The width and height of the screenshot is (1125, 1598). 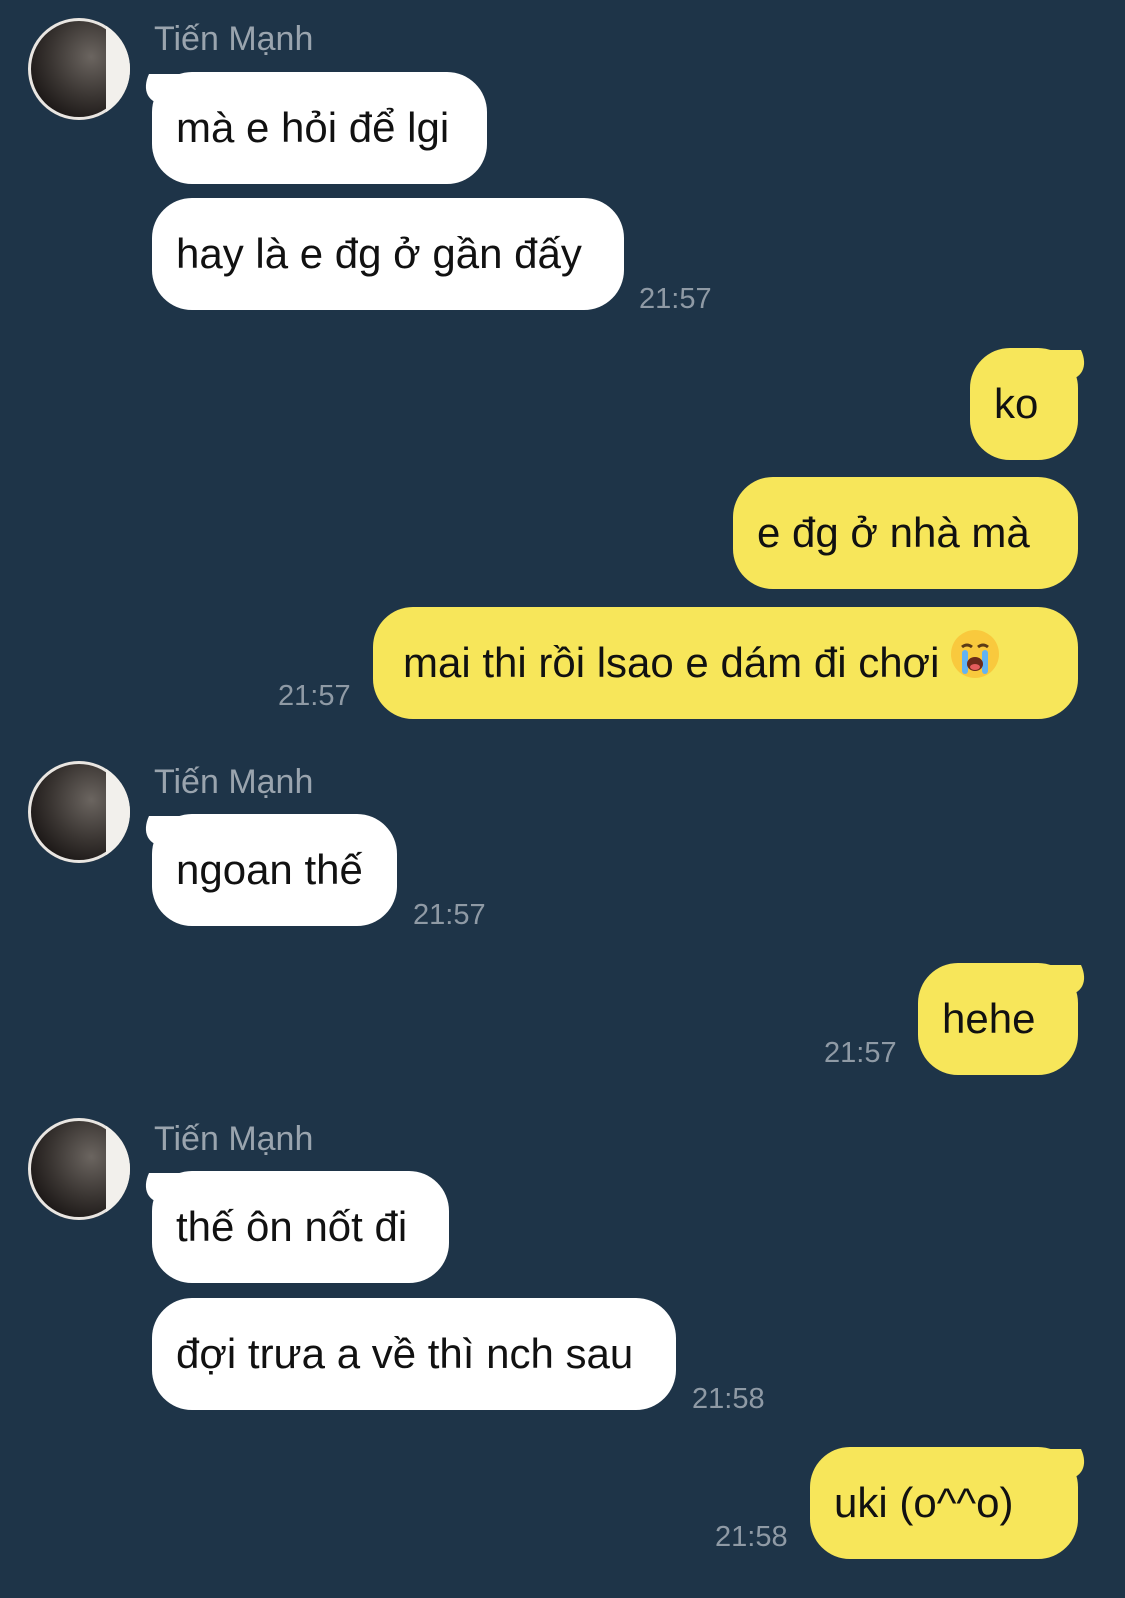 I want to click on incoming-message-bubble: ngoan thế, so click(x=274, y=870).